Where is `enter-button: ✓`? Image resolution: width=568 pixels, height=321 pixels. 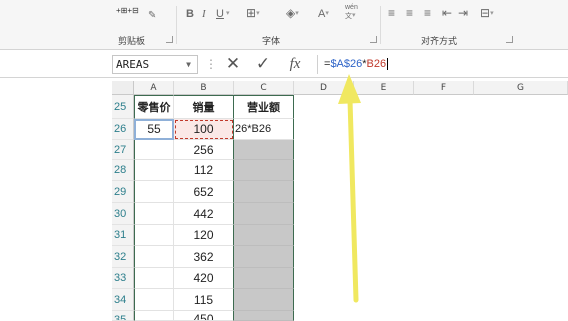
enter-button: ✓ is located at coordinates (263, 64).